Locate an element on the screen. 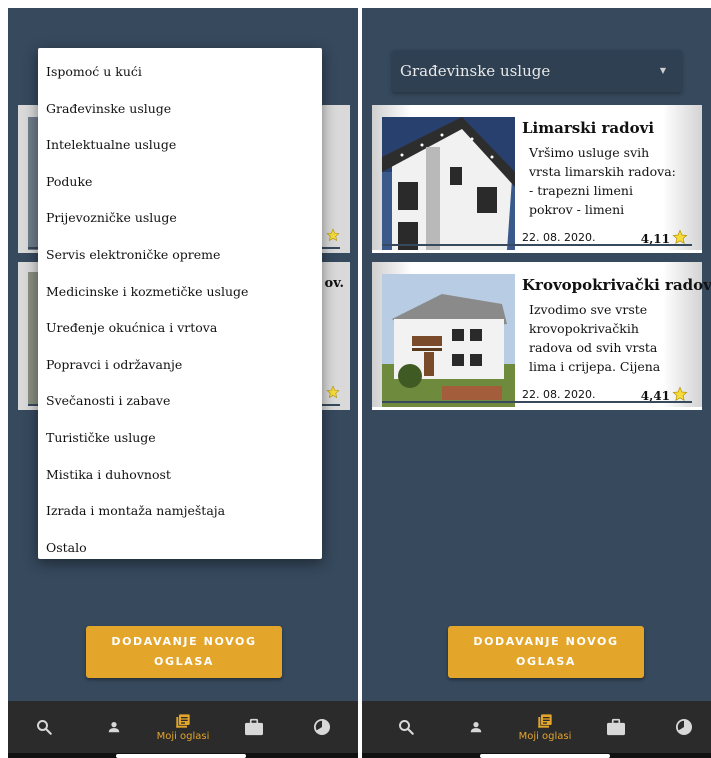 The image size is (711, 758). menu-item-mysticism: Mistika i duhovnost is located at coordinates (180, 475).